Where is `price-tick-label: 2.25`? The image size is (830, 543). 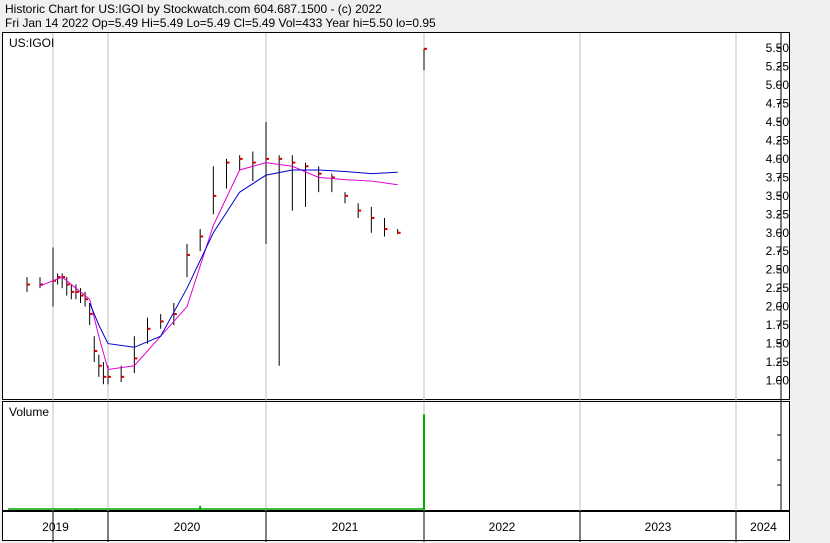 price-tick-label: 2.25 is located at coordinates (778, 288).